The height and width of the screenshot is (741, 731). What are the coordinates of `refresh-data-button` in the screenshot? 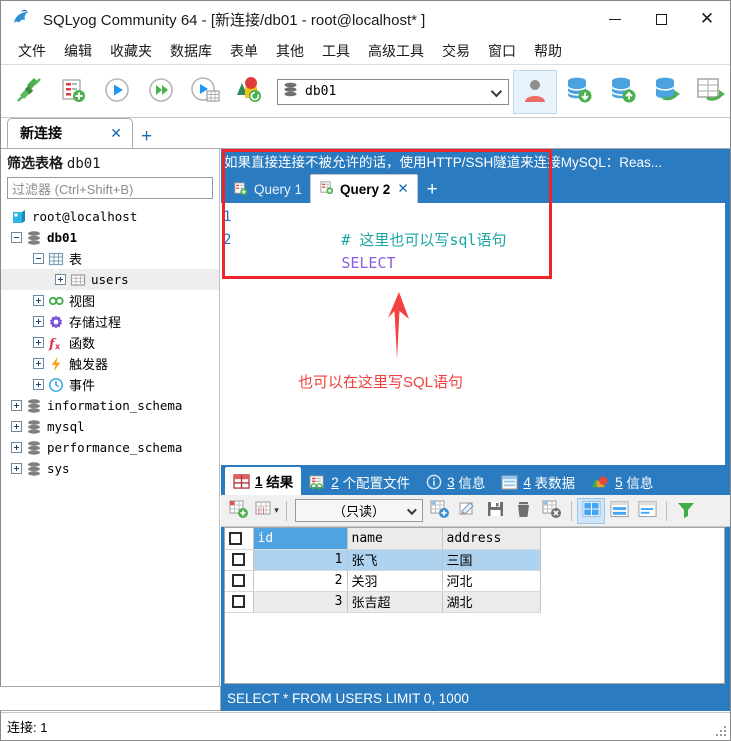 It's located at (440, 511).